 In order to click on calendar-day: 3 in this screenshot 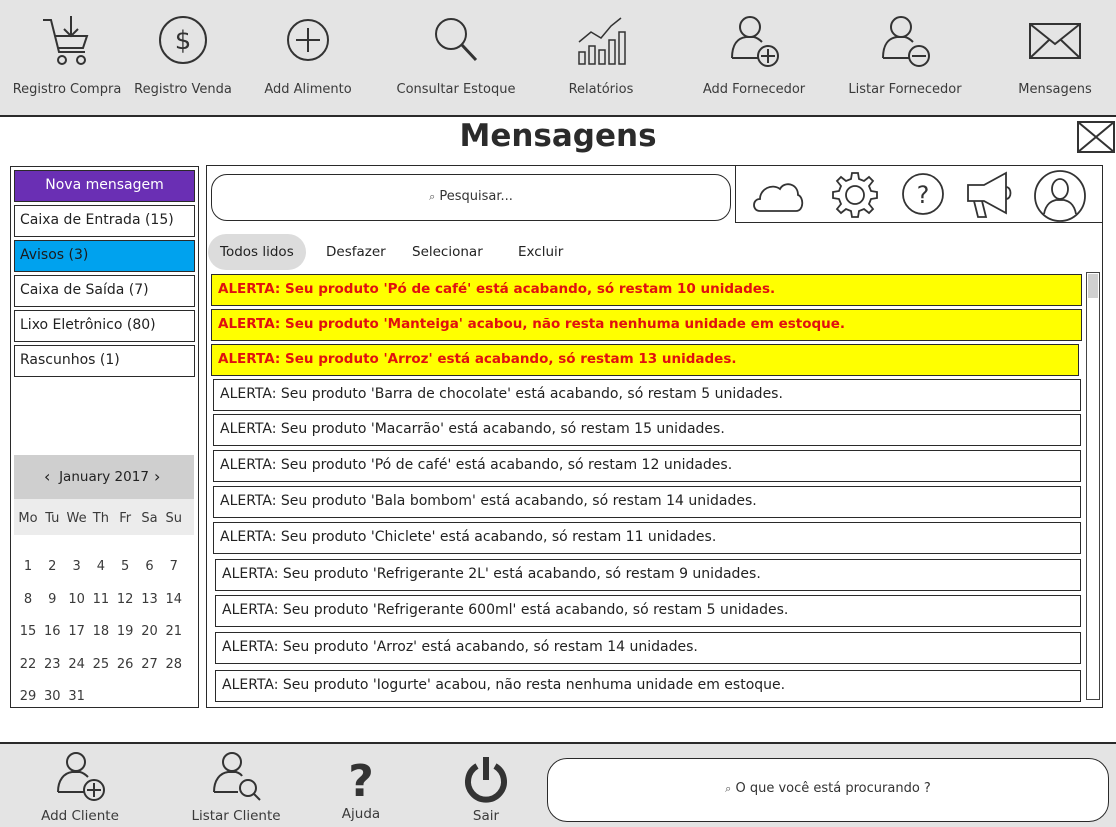, I will do `click(77, 566)`.